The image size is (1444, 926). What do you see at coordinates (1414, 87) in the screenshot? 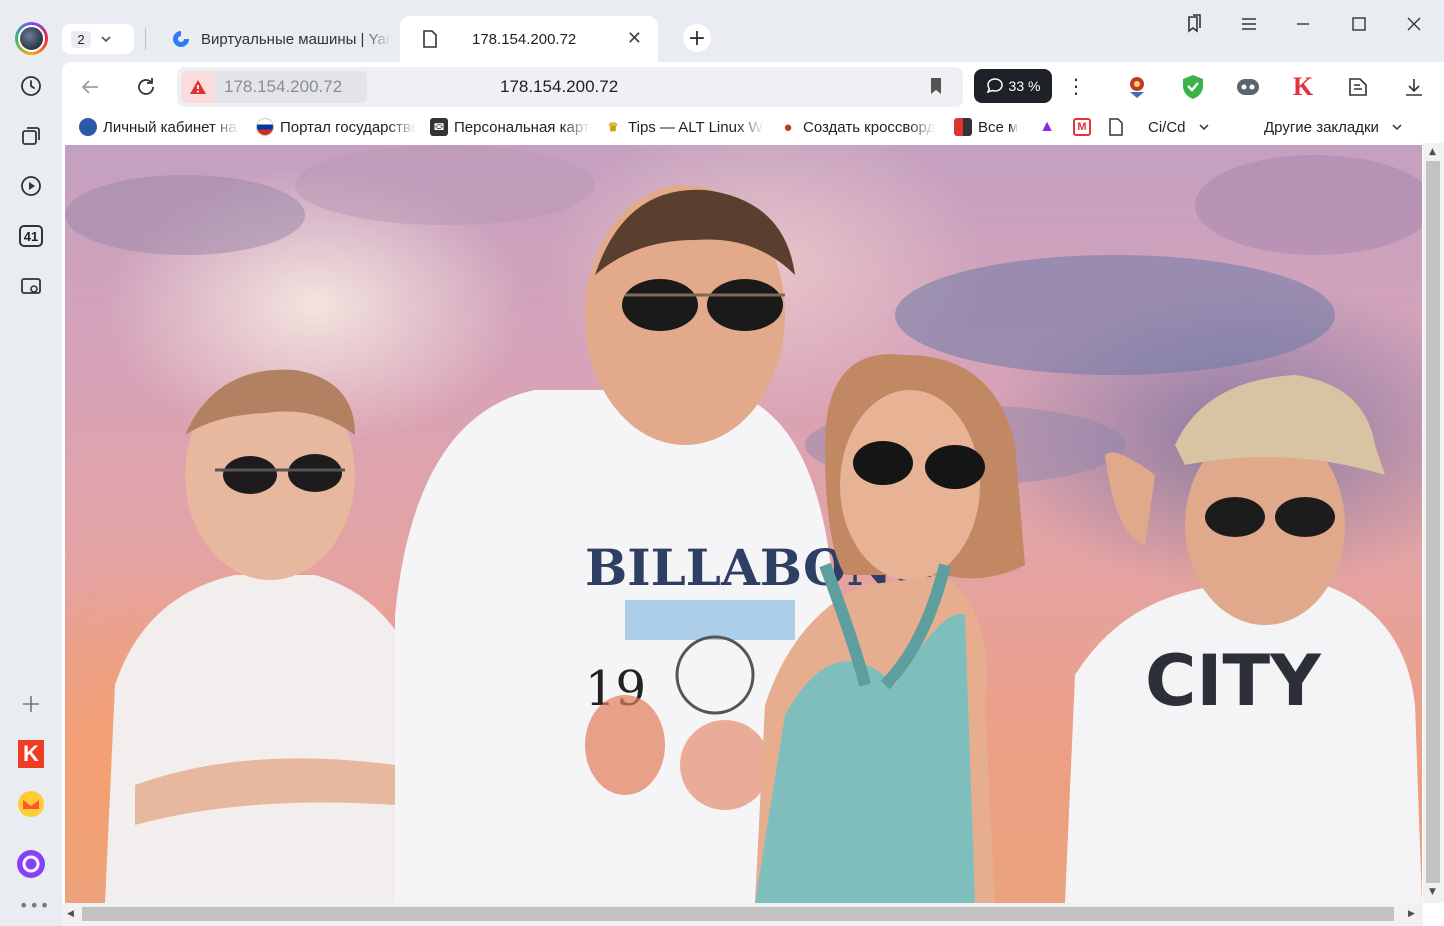
I see `download-icon` at bounding box center [1414, 87].